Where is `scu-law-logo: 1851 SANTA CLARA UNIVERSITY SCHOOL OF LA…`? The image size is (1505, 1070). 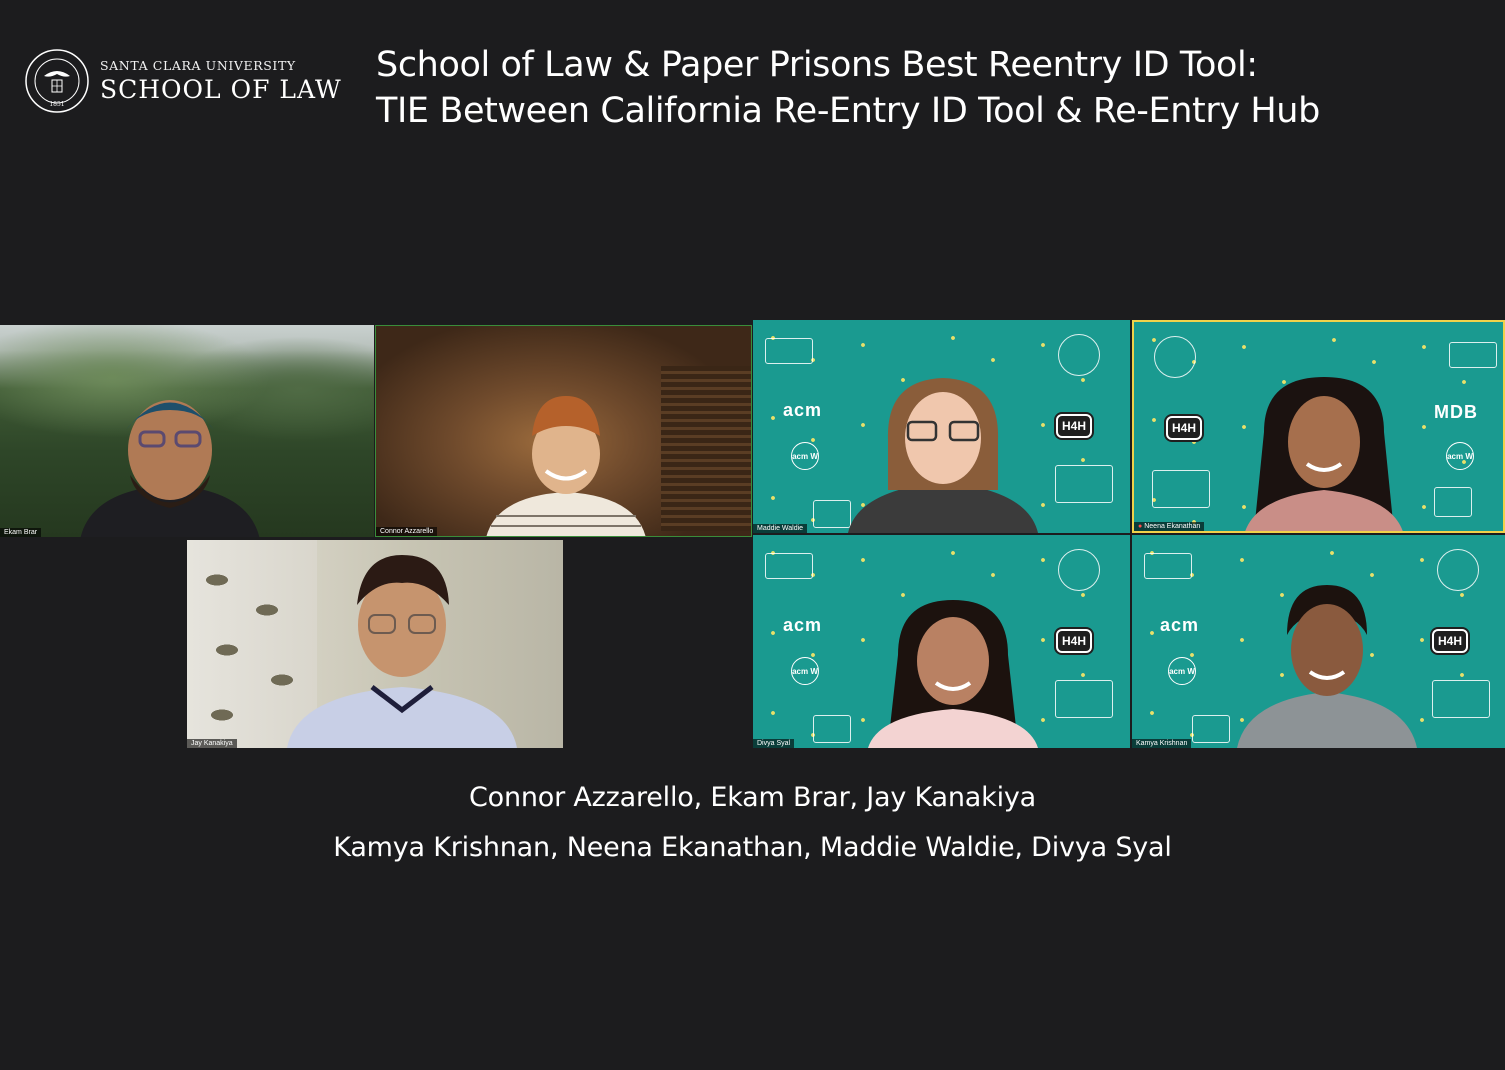 scu-law-logo: 1851 SANTA CLARA UNIVERSITY SCHOOL OF LA… is located at coordinates (183, 81).